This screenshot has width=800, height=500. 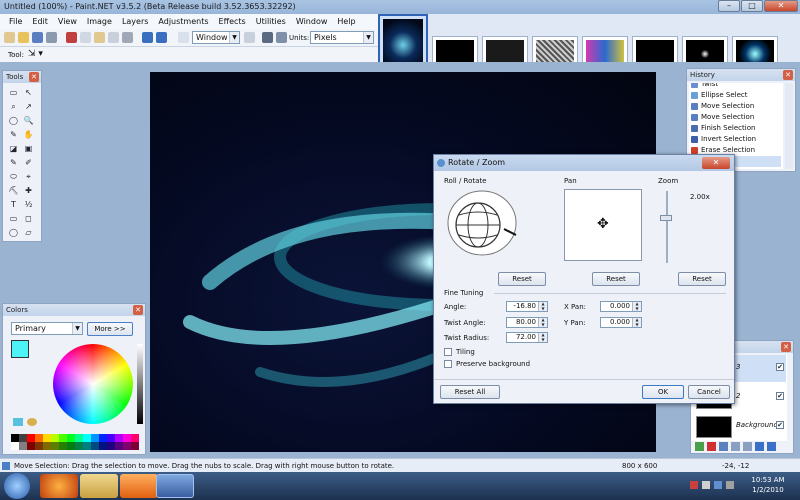 I want to click on menu-utilities: Utilities, so click(x=271, y=21).